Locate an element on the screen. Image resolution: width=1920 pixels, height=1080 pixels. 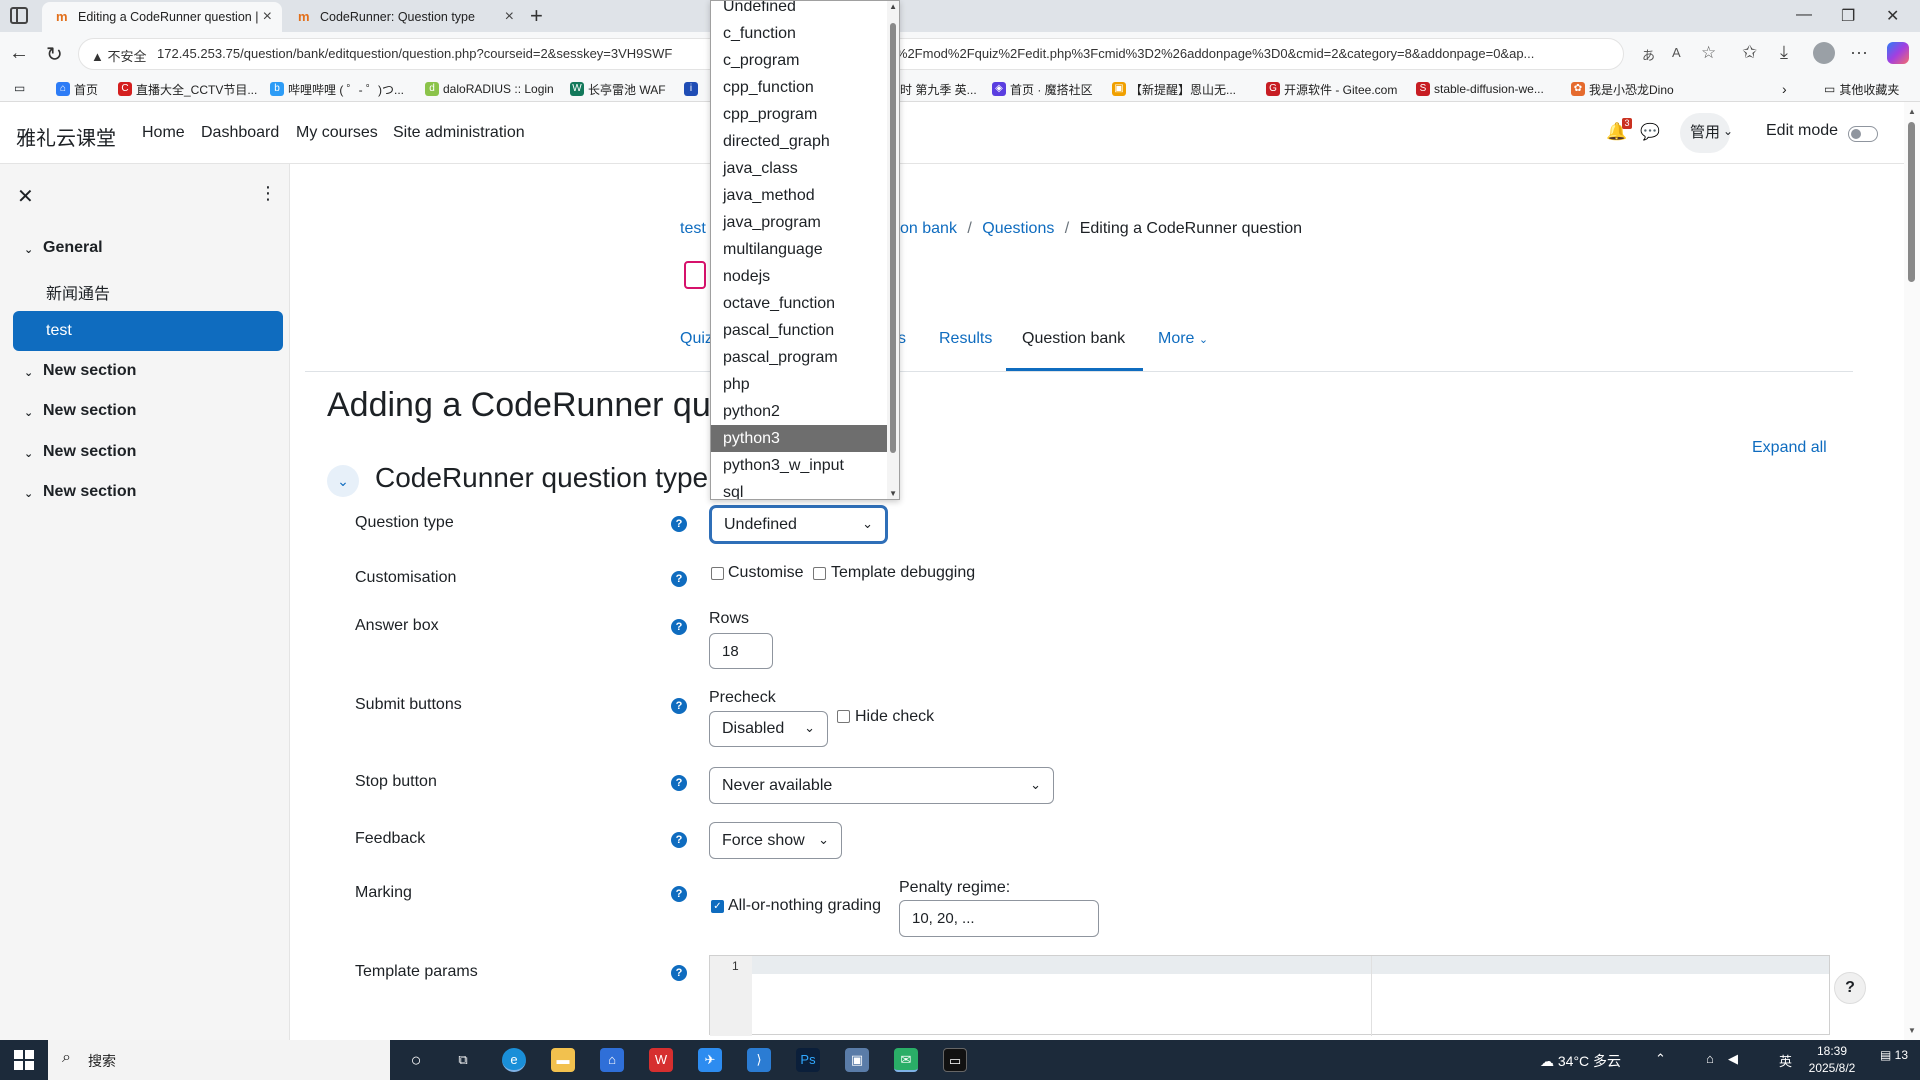
remote-desktop-icon: ▣ is located at coordinates (857, 1060).